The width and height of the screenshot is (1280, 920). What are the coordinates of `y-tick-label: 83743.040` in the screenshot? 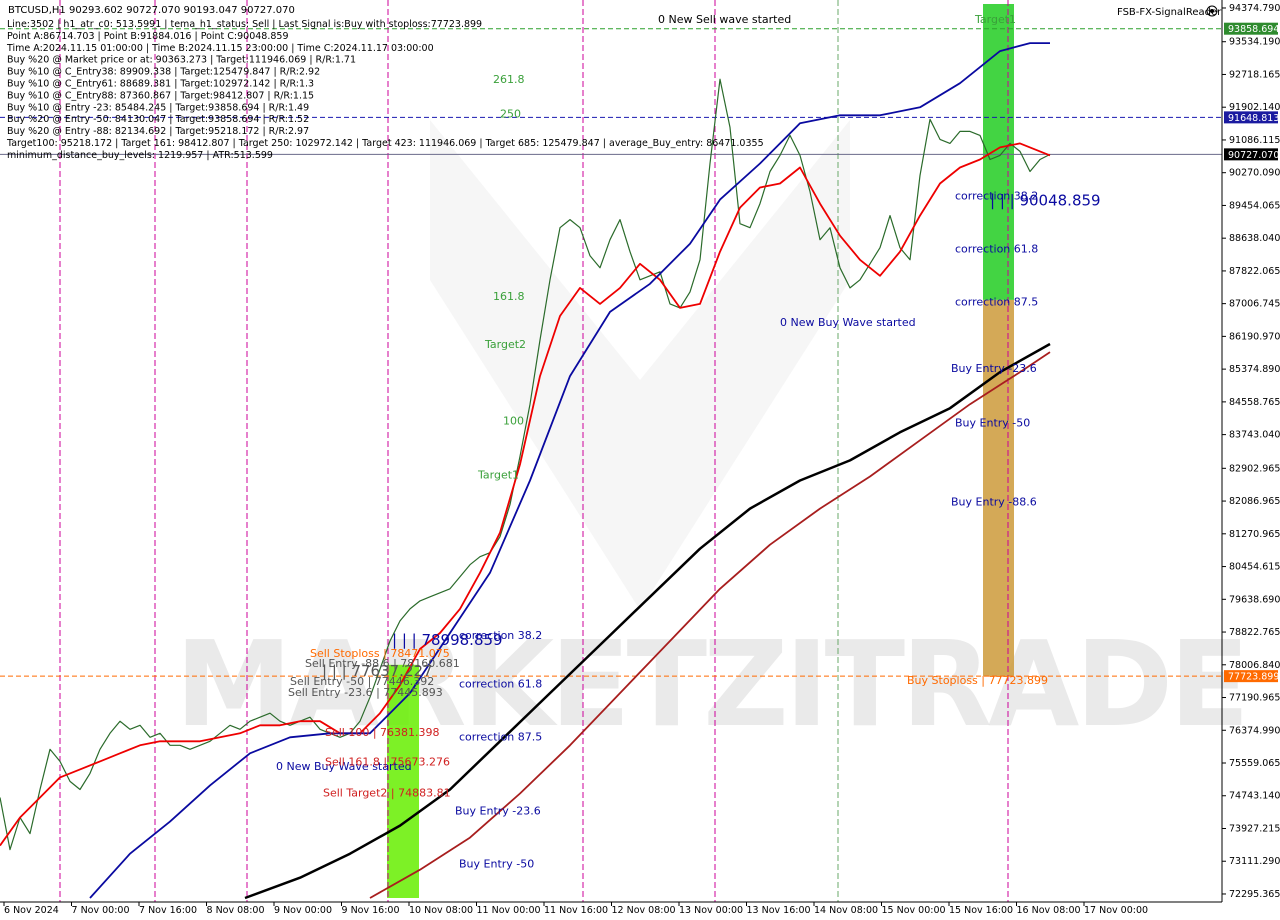 It's located at (1254, 435).